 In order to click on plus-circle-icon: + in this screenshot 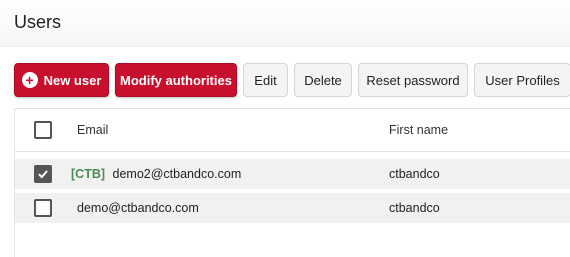, I will do `click(29, 80)`.